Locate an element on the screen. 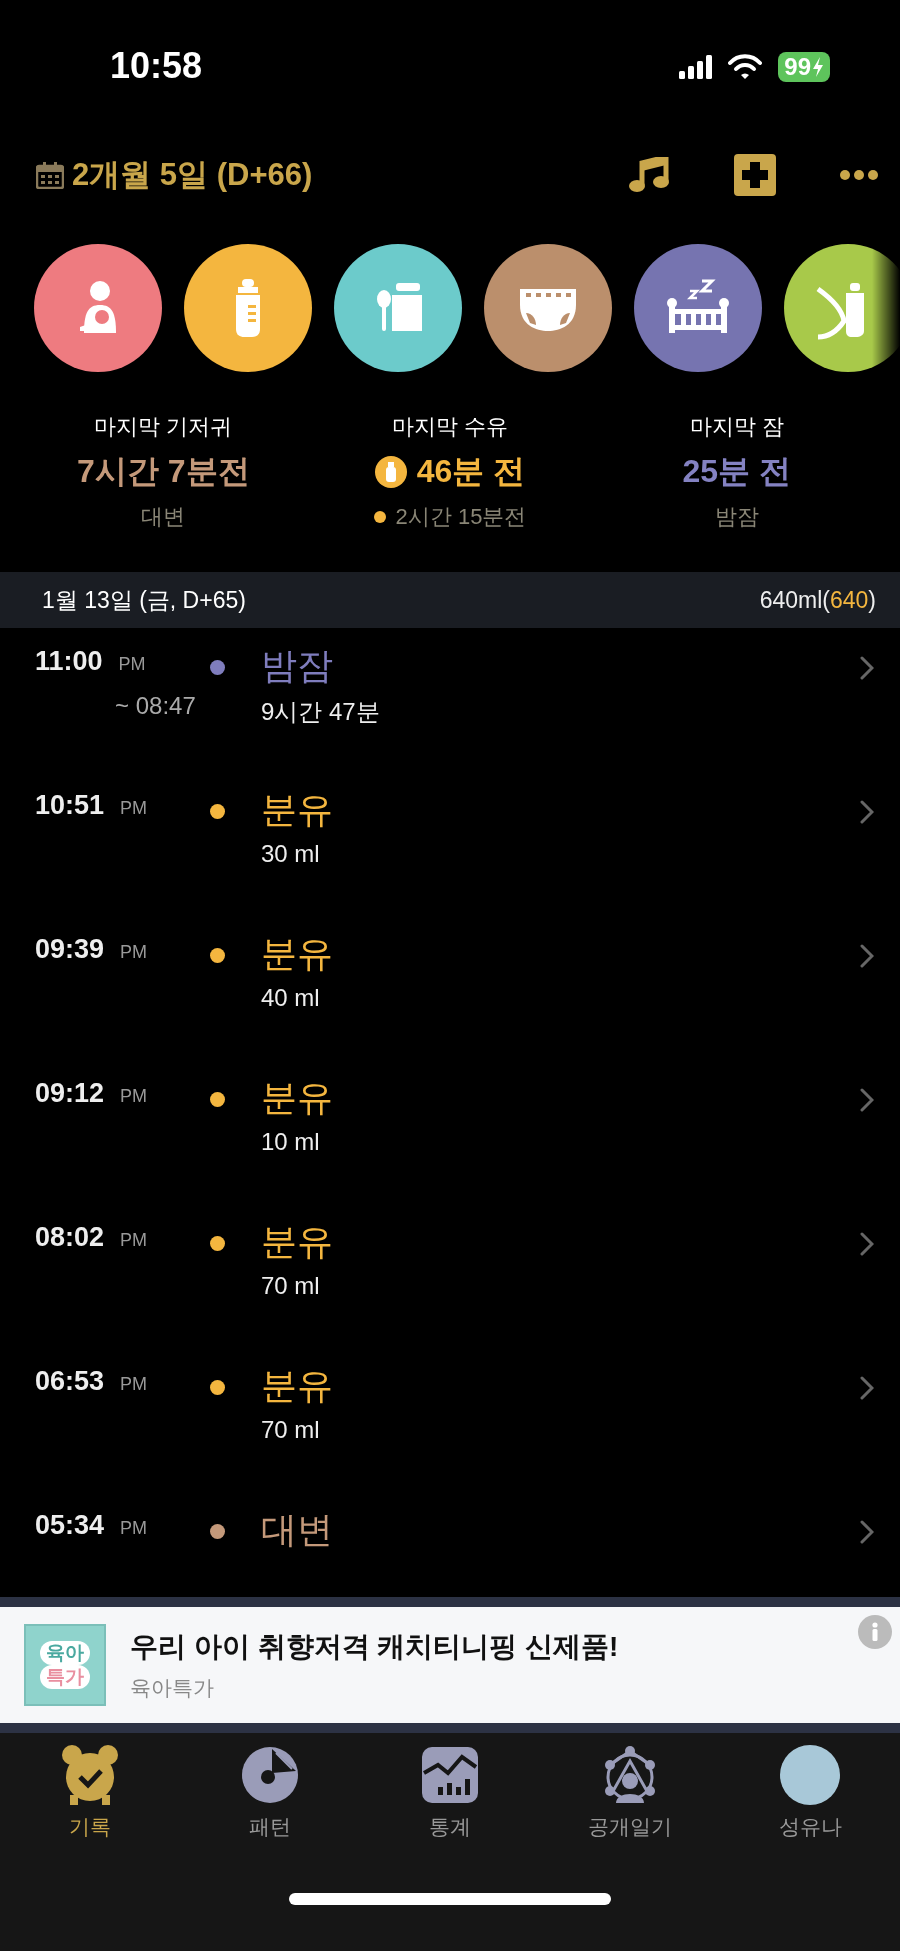 The image size is (900, 1951). entry-title: 밤잠 is located at coordinates (297, 666).